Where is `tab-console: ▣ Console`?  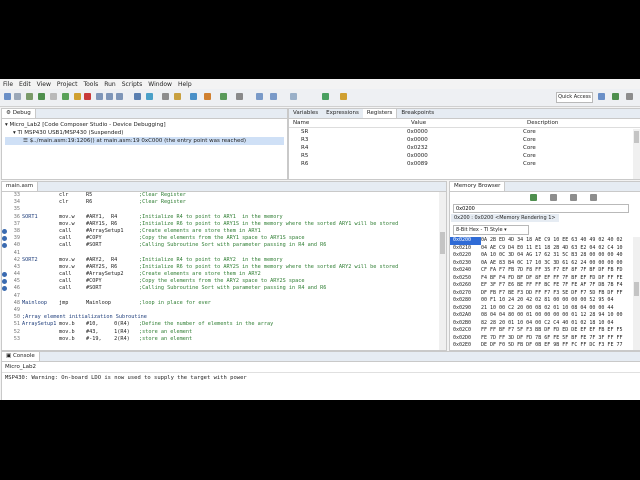 tab-console: ▣ Console is located at coordinates (21, 356).